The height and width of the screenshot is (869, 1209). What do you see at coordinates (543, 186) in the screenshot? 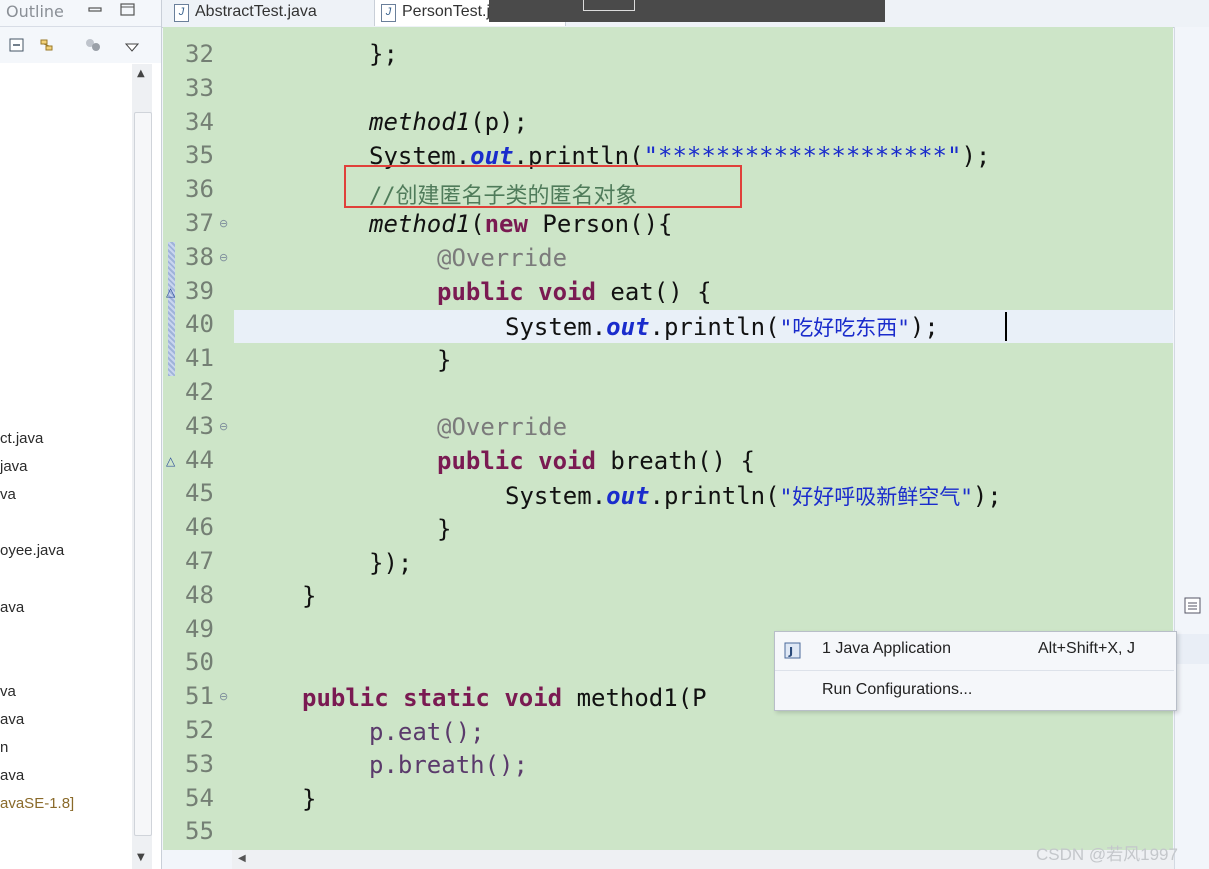
I see `highlight-box` at bounding box center [543, 186].